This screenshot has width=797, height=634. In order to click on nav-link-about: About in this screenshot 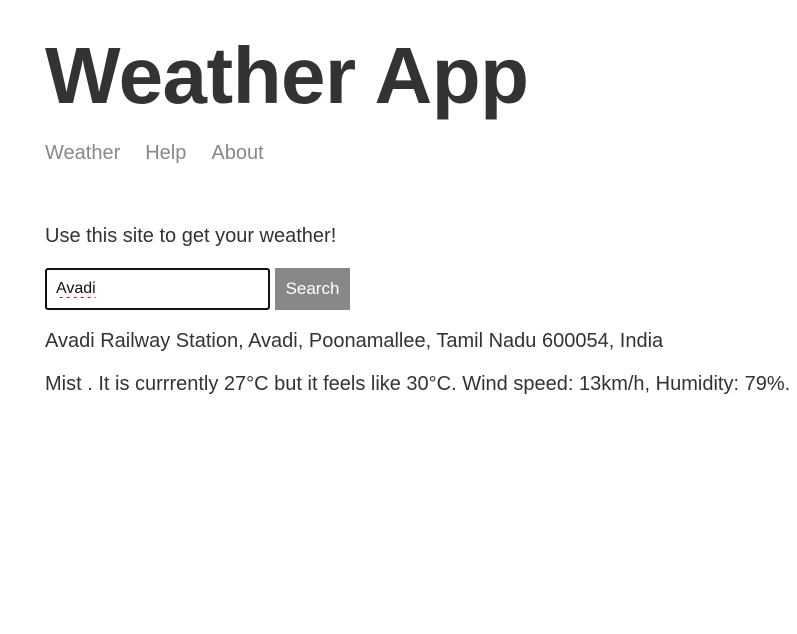, I will do `click(237, 153)`.